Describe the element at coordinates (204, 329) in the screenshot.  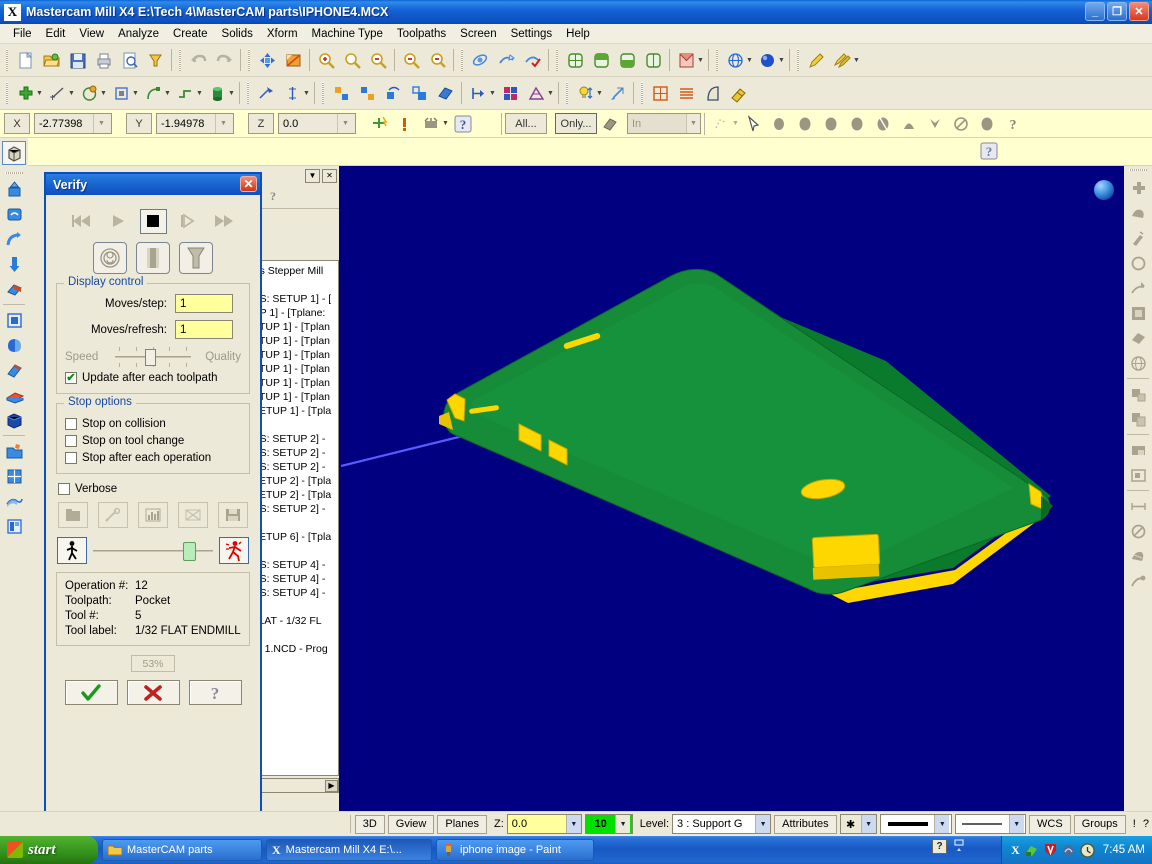
I see `moves-refresh-input` at that location.